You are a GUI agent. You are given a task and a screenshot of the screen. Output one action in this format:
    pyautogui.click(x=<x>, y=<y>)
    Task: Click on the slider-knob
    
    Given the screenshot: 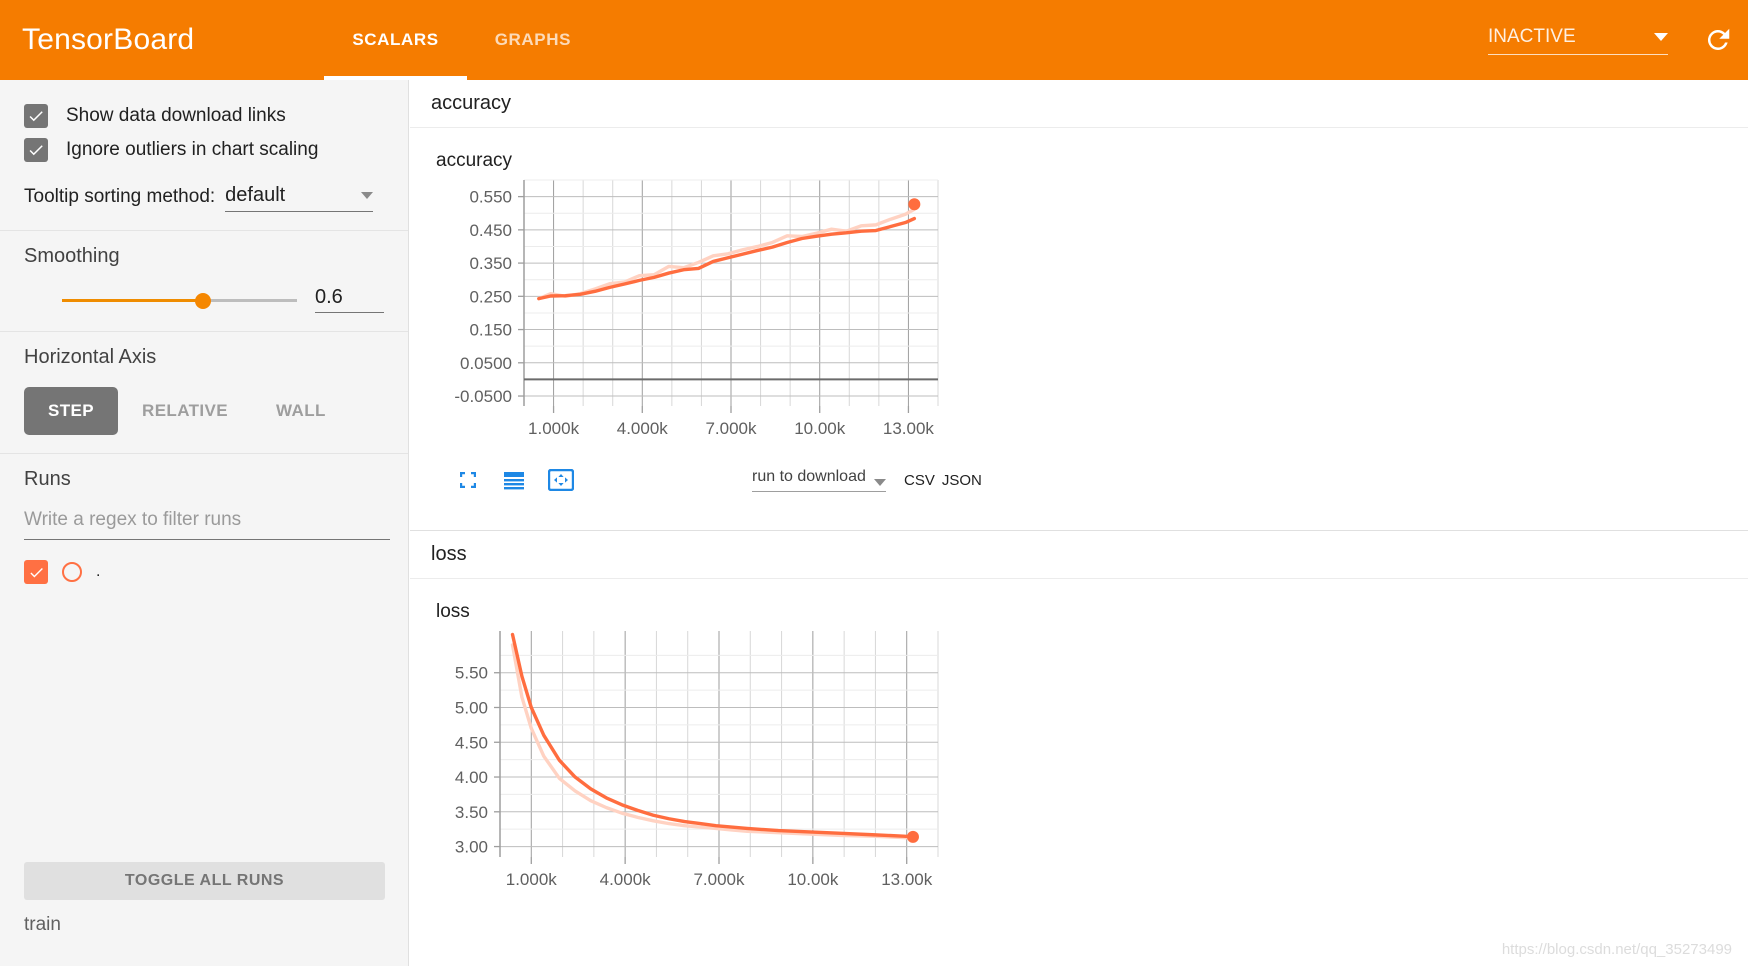 What is the action you would take?
    pyautogui.click(x=203, y=300)
    